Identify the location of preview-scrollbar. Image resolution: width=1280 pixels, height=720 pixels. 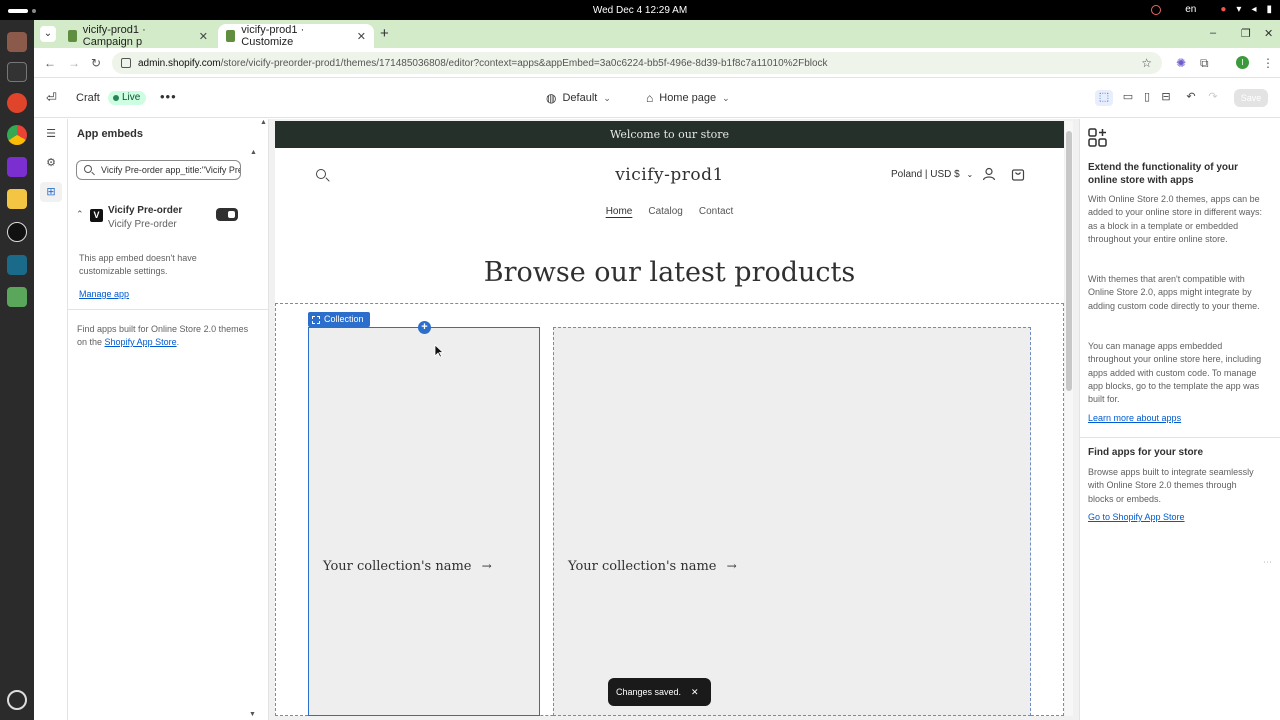
(1069, 418).